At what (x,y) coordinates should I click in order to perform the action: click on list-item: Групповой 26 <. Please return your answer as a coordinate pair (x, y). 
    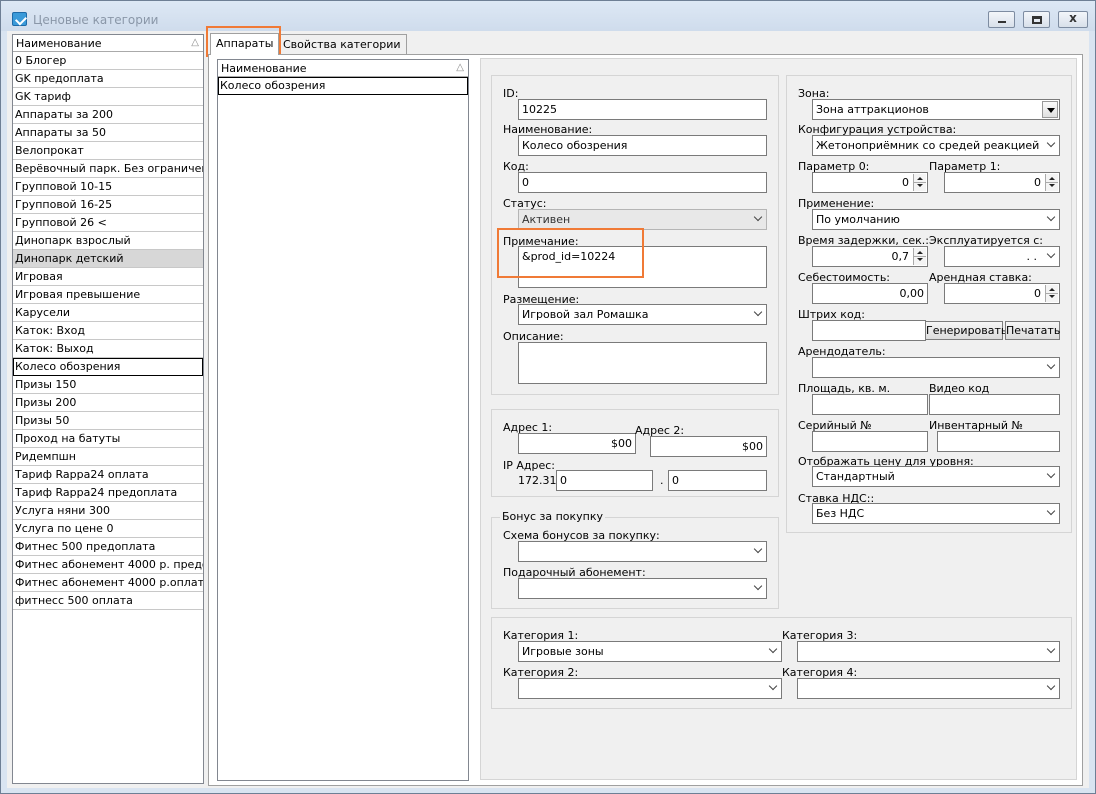
    Looking at the image, I should click on (108, 223).